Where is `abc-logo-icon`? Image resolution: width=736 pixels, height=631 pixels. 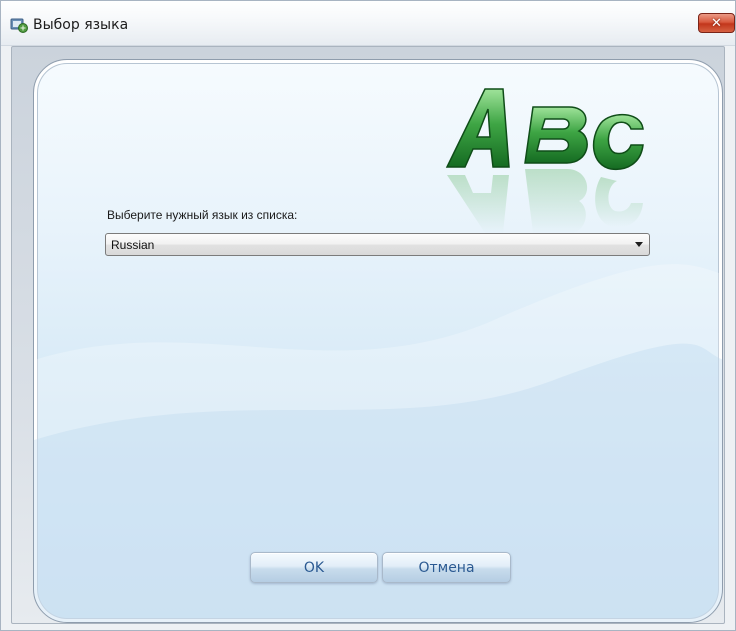 abc-logo-icon is located at coordinates (544, 160).